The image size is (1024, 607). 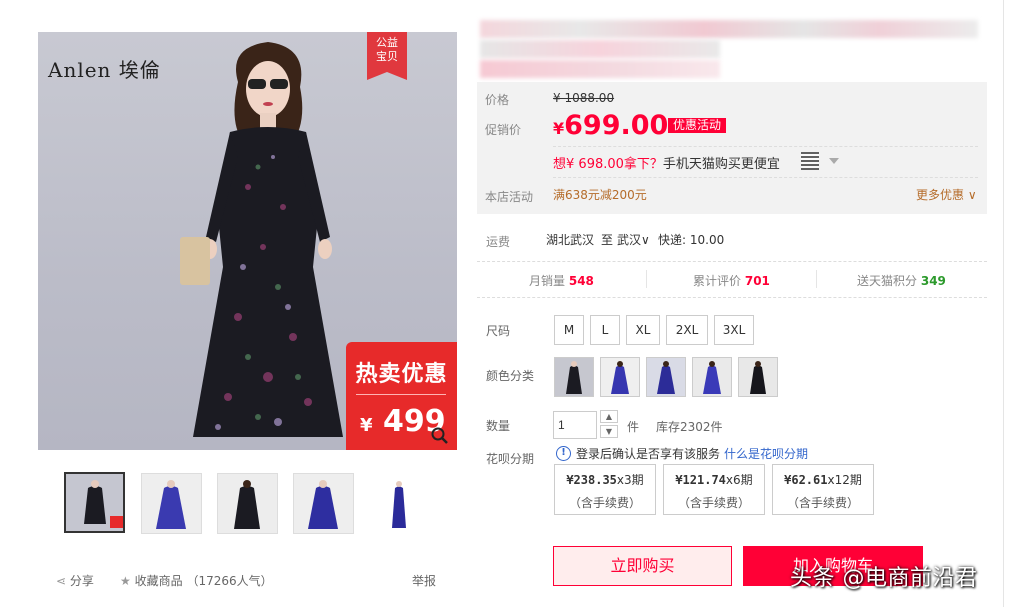 I want to click on price-divider, so click(x=765, y=146).